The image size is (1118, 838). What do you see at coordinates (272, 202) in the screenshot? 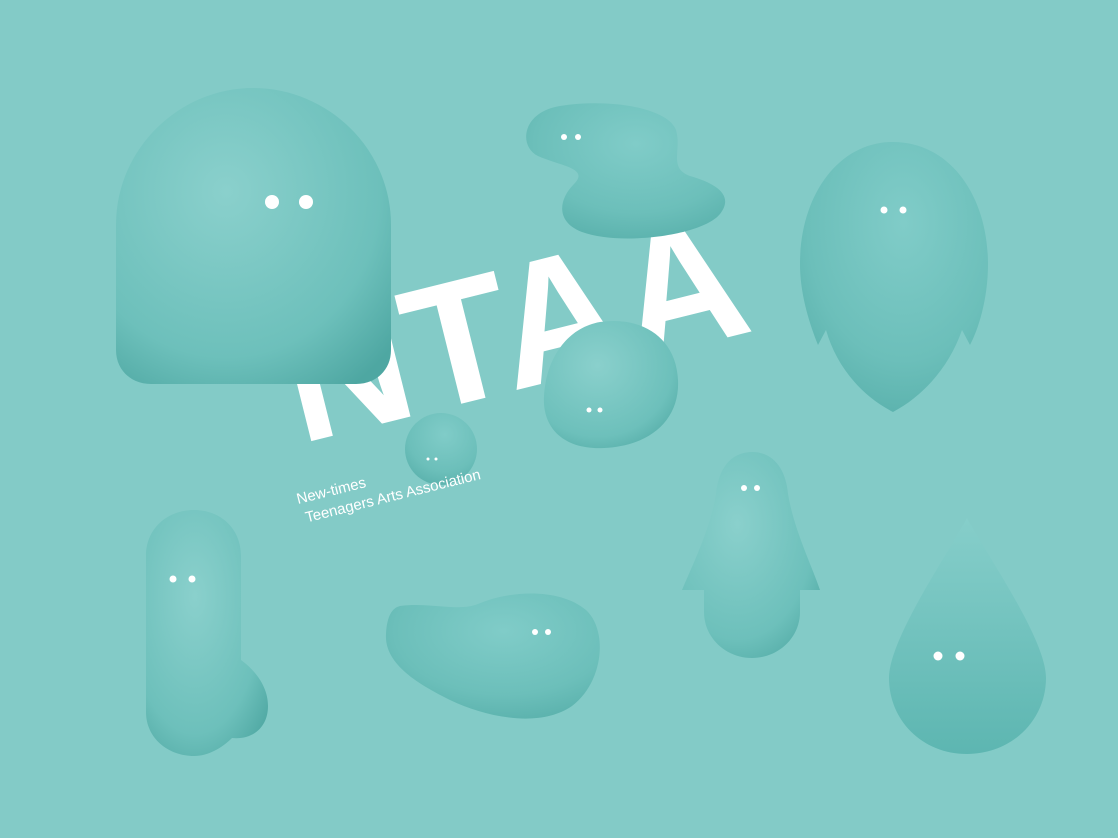
I see `arch-blob-eye-left` at bounding box center [272, 202].